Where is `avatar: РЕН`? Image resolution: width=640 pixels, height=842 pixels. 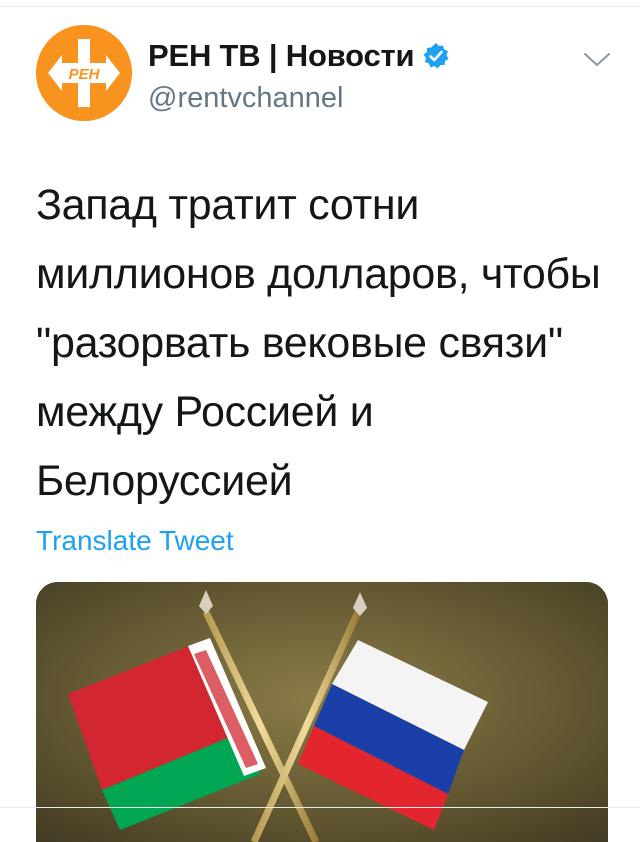 avatar: РЕН is located at coordinates (84, 73).